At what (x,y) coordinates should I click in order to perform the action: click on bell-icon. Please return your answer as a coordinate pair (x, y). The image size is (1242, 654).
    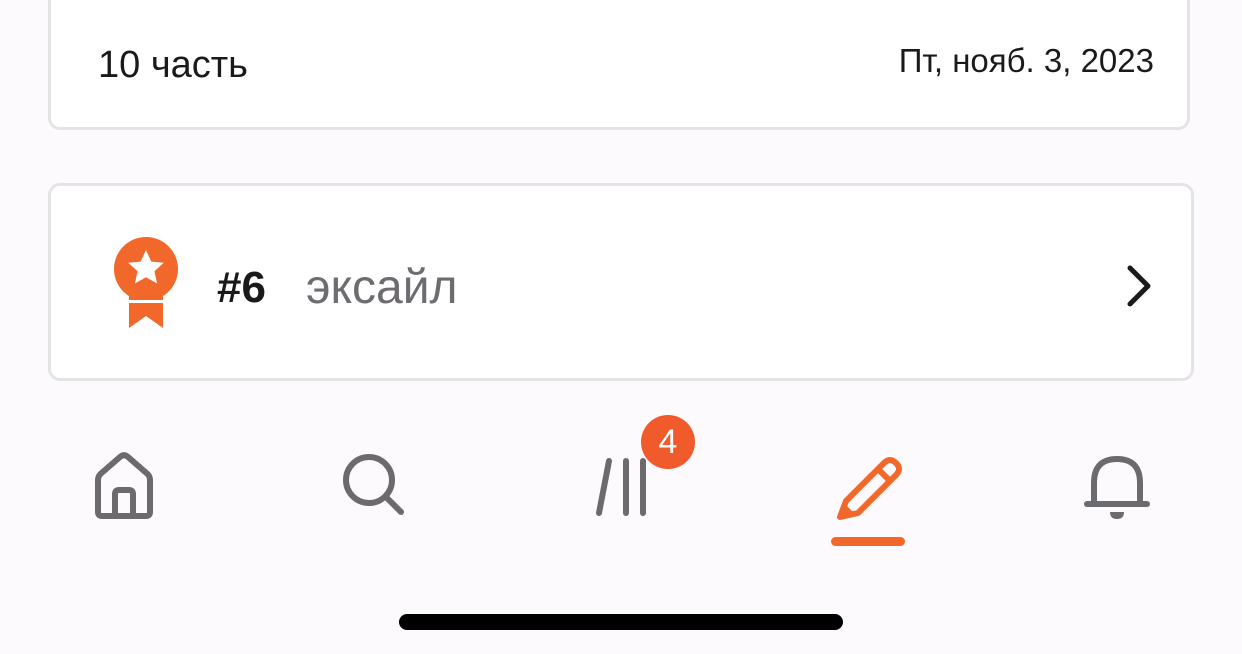
    Looking at the image, I should click on (1117, 485).